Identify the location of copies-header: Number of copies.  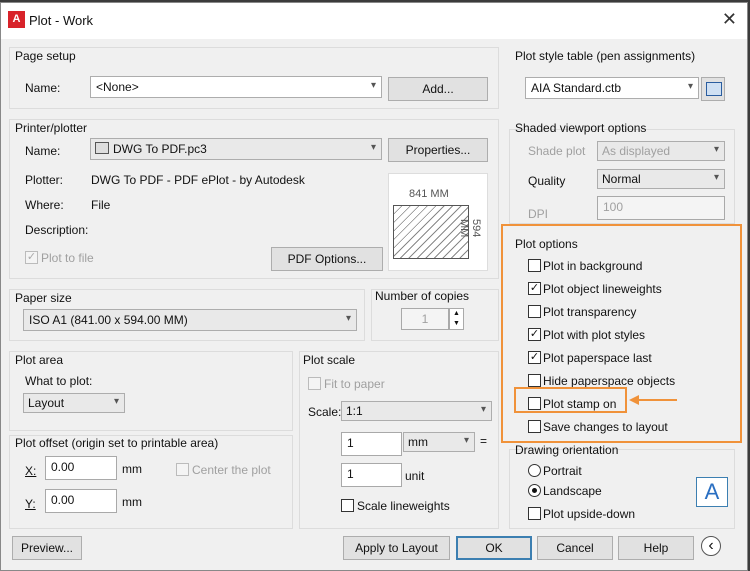
(422, 296).